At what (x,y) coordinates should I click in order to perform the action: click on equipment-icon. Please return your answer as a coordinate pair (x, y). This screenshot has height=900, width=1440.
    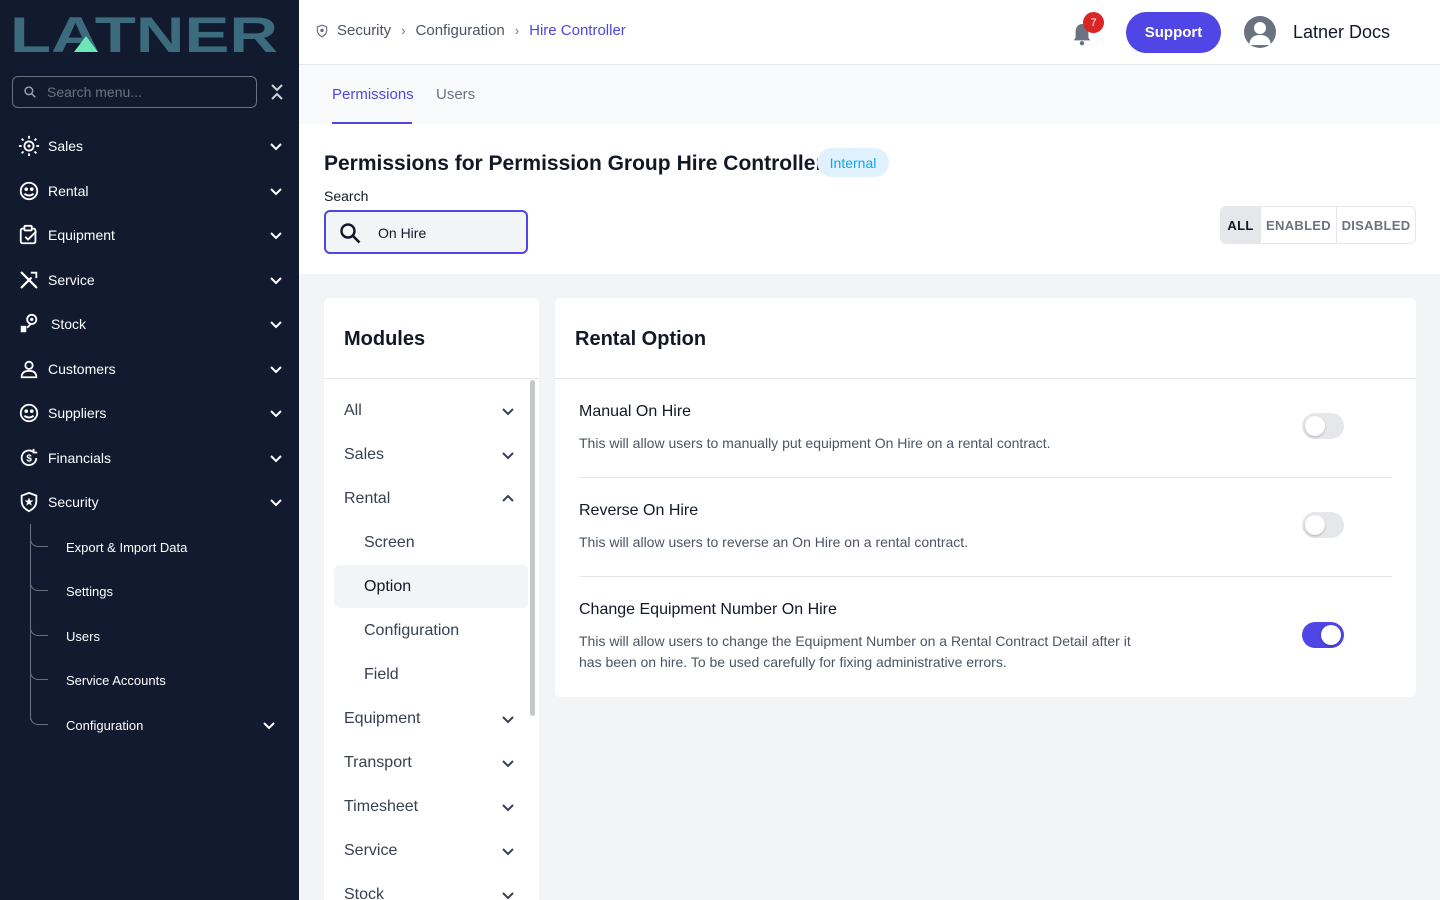
    Looking at the image, I should click on (29, 235).